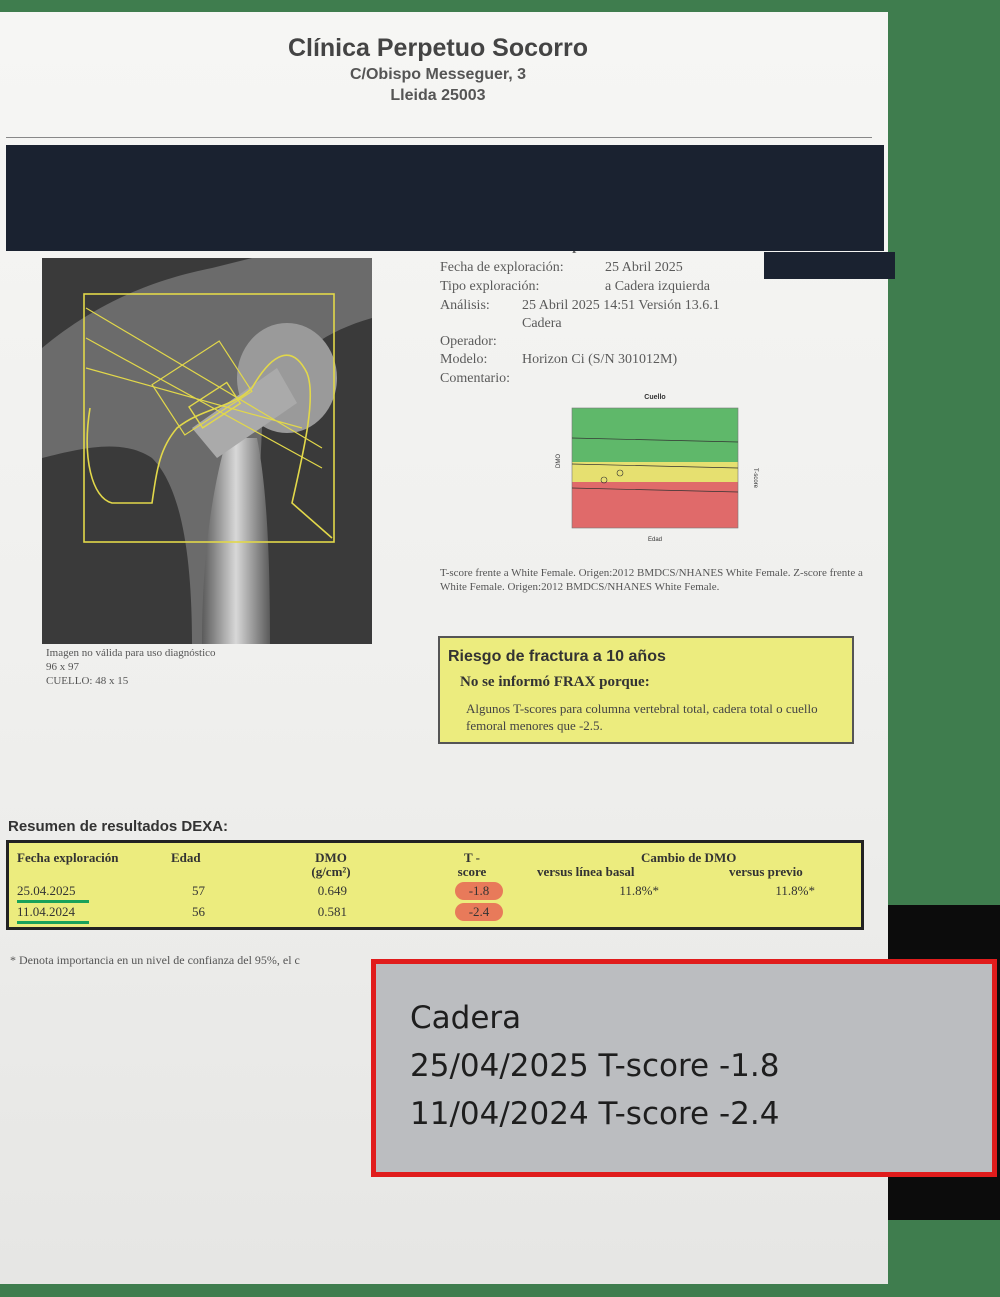 The width and height of the screenshot is (1000, 1297). I want to click on exam-type-value: a Cadera izquierda, so click(657, 286).